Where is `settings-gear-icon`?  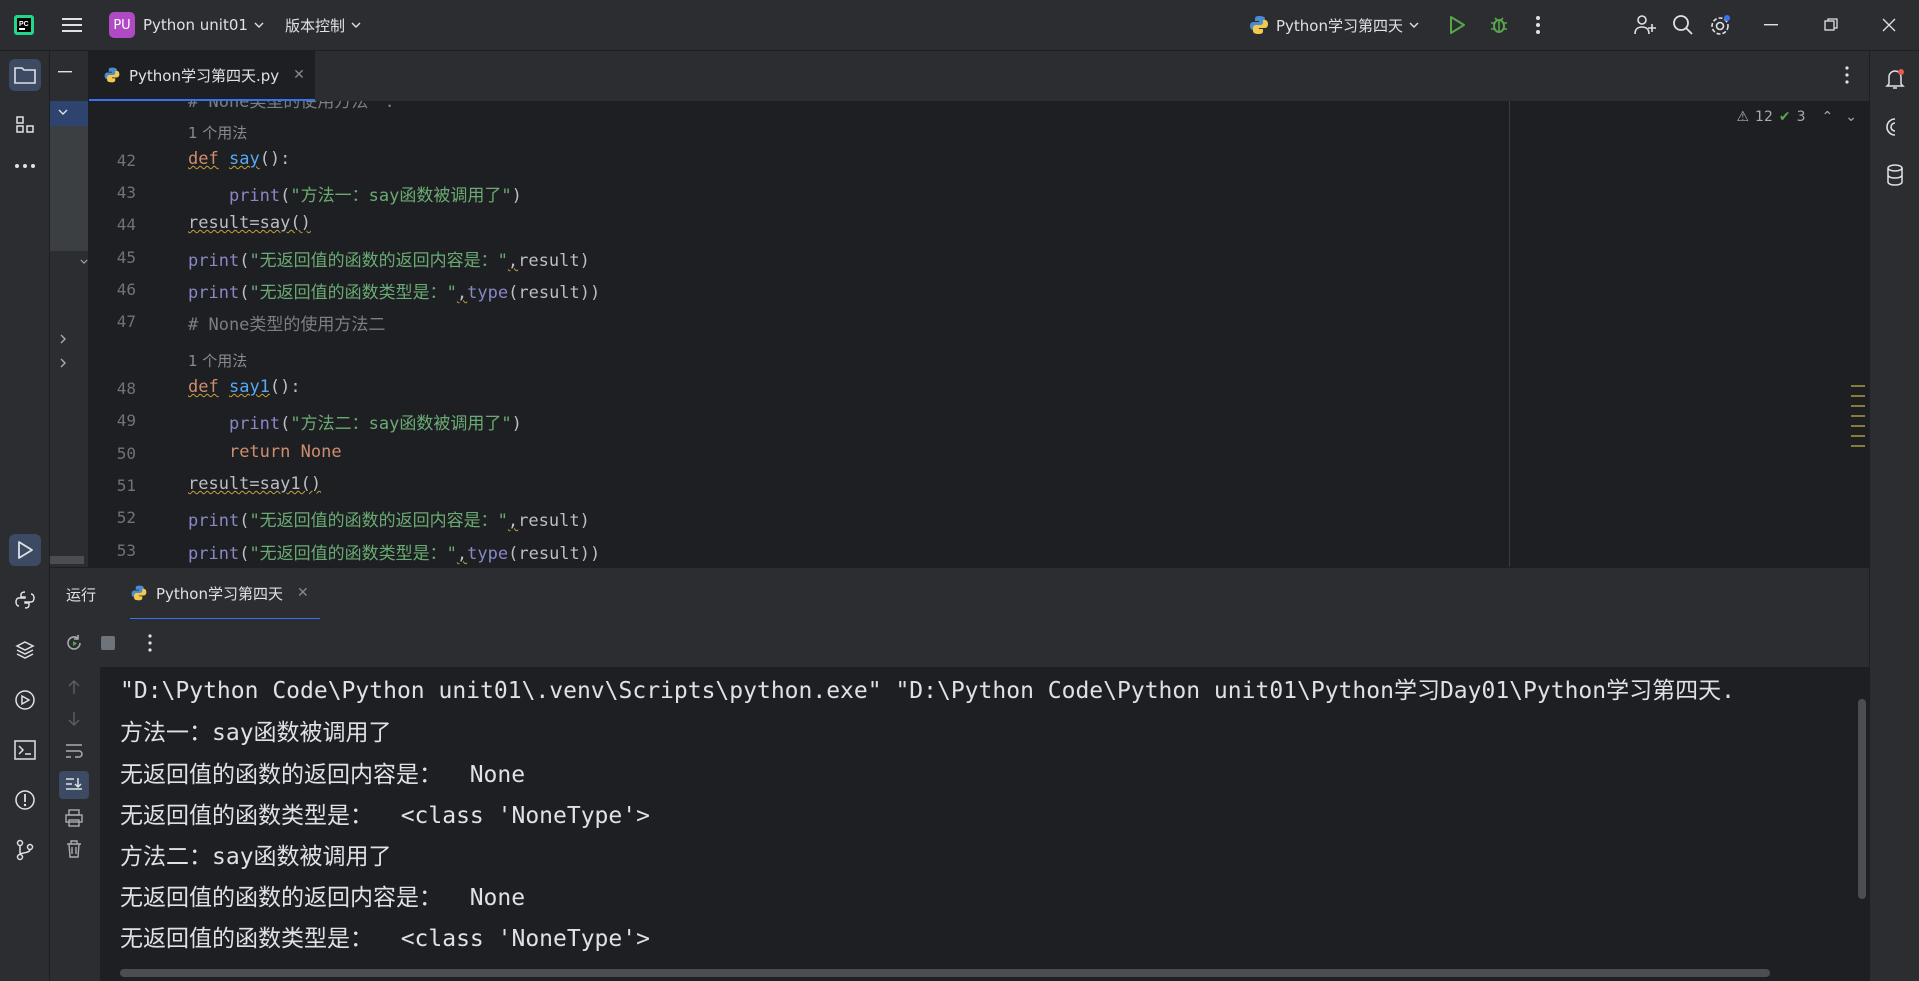
settings-gear-icon is located at coordinates (1720, 25).